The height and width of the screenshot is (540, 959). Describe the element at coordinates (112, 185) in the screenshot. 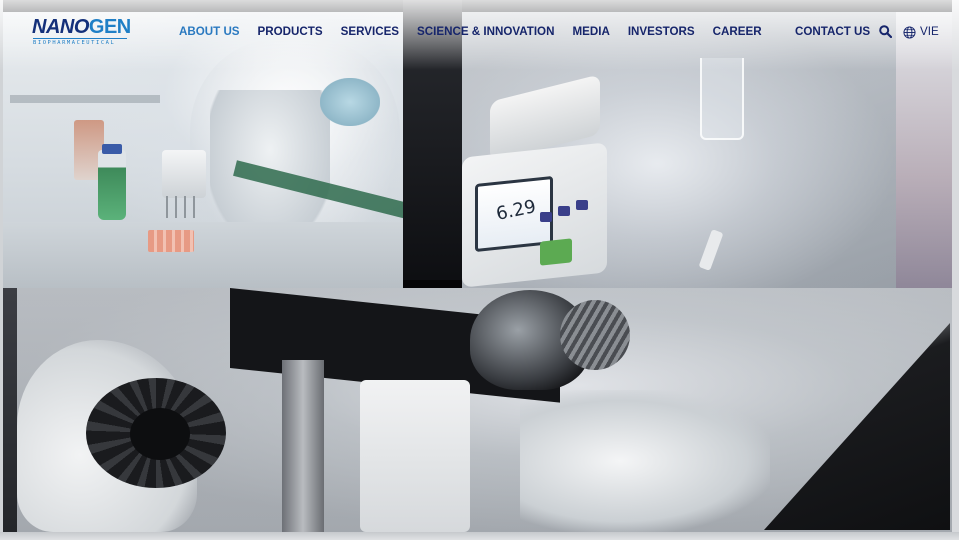

I see `media-bottle` at that location.